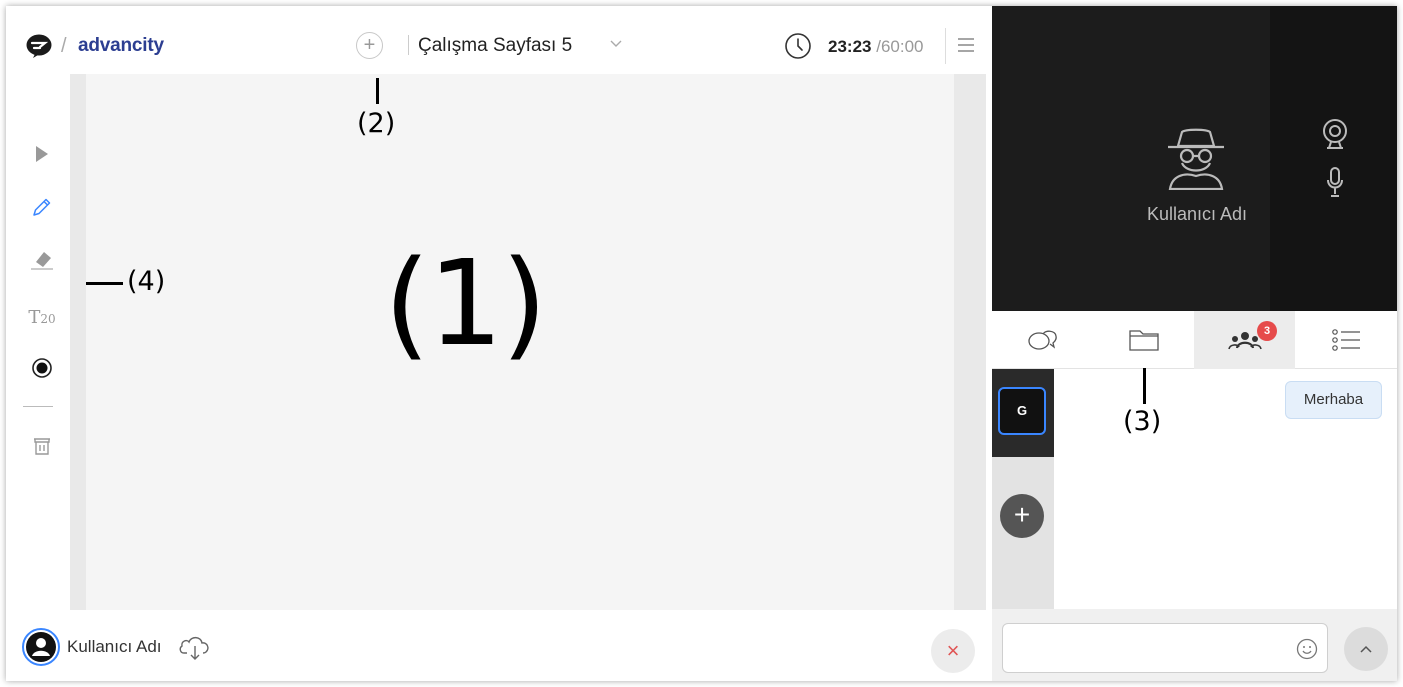 The width and height of the screenshot is (1403, 687). Describe the element at coordinates (114, 646) in the screenshot. I see `current-user-name: Kullanıcı Adı` at that location.